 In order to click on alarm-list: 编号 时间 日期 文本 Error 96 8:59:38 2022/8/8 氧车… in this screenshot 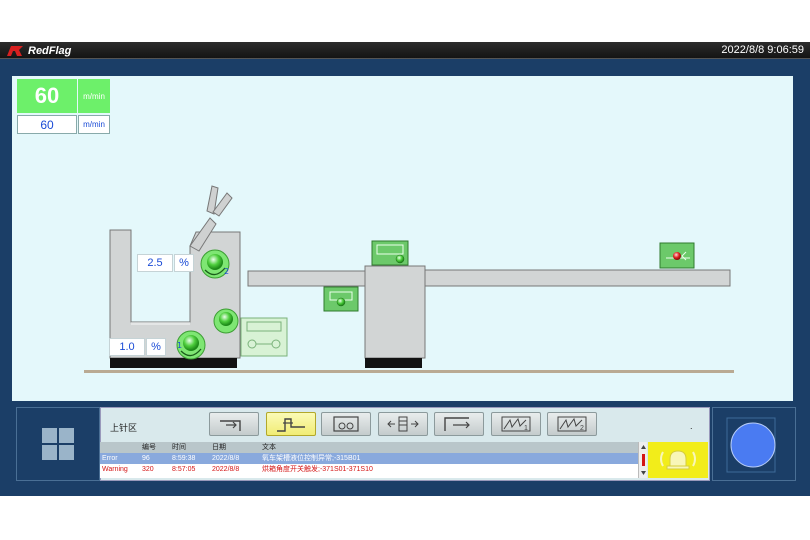, I will do `click(369, 460)`.